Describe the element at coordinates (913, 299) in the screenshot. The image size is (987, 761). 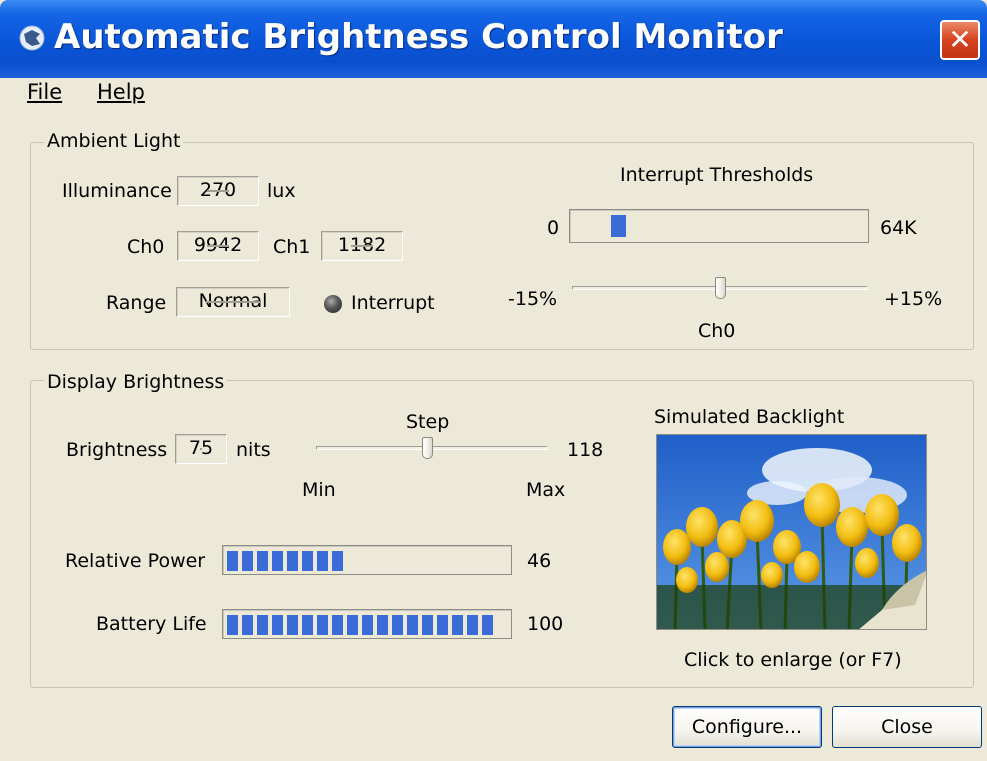
I see `percent-max-label: +15%` at that location.